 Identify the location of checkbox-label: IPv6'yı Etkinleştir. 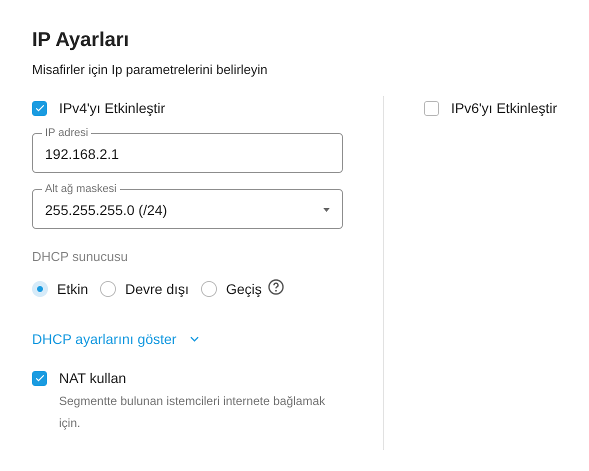
(504, 108).